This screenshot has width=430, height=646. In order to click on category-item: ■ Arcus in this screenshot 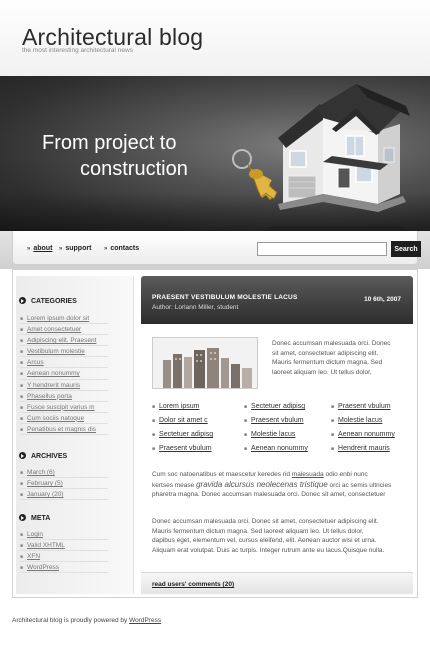, I will do `click(64, 363)`.